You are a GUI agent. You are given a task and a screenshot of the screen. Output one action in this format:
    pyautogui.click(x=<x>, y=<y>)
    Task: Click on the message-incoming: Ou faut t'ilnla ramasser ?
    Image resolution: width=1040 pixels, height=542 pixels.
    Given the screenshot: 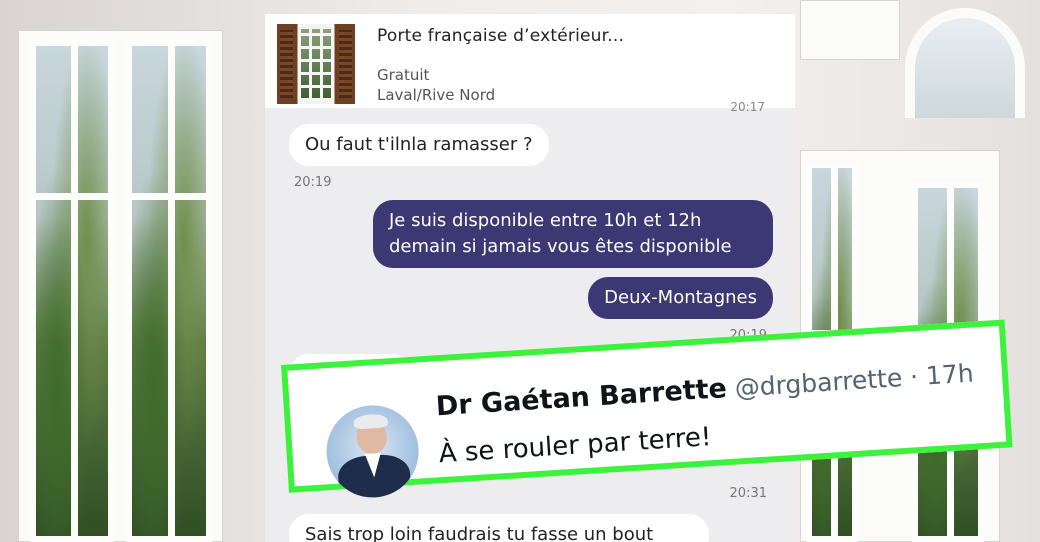 What is the action you would take?
    pyautogui.click(x=419, y=145)
    